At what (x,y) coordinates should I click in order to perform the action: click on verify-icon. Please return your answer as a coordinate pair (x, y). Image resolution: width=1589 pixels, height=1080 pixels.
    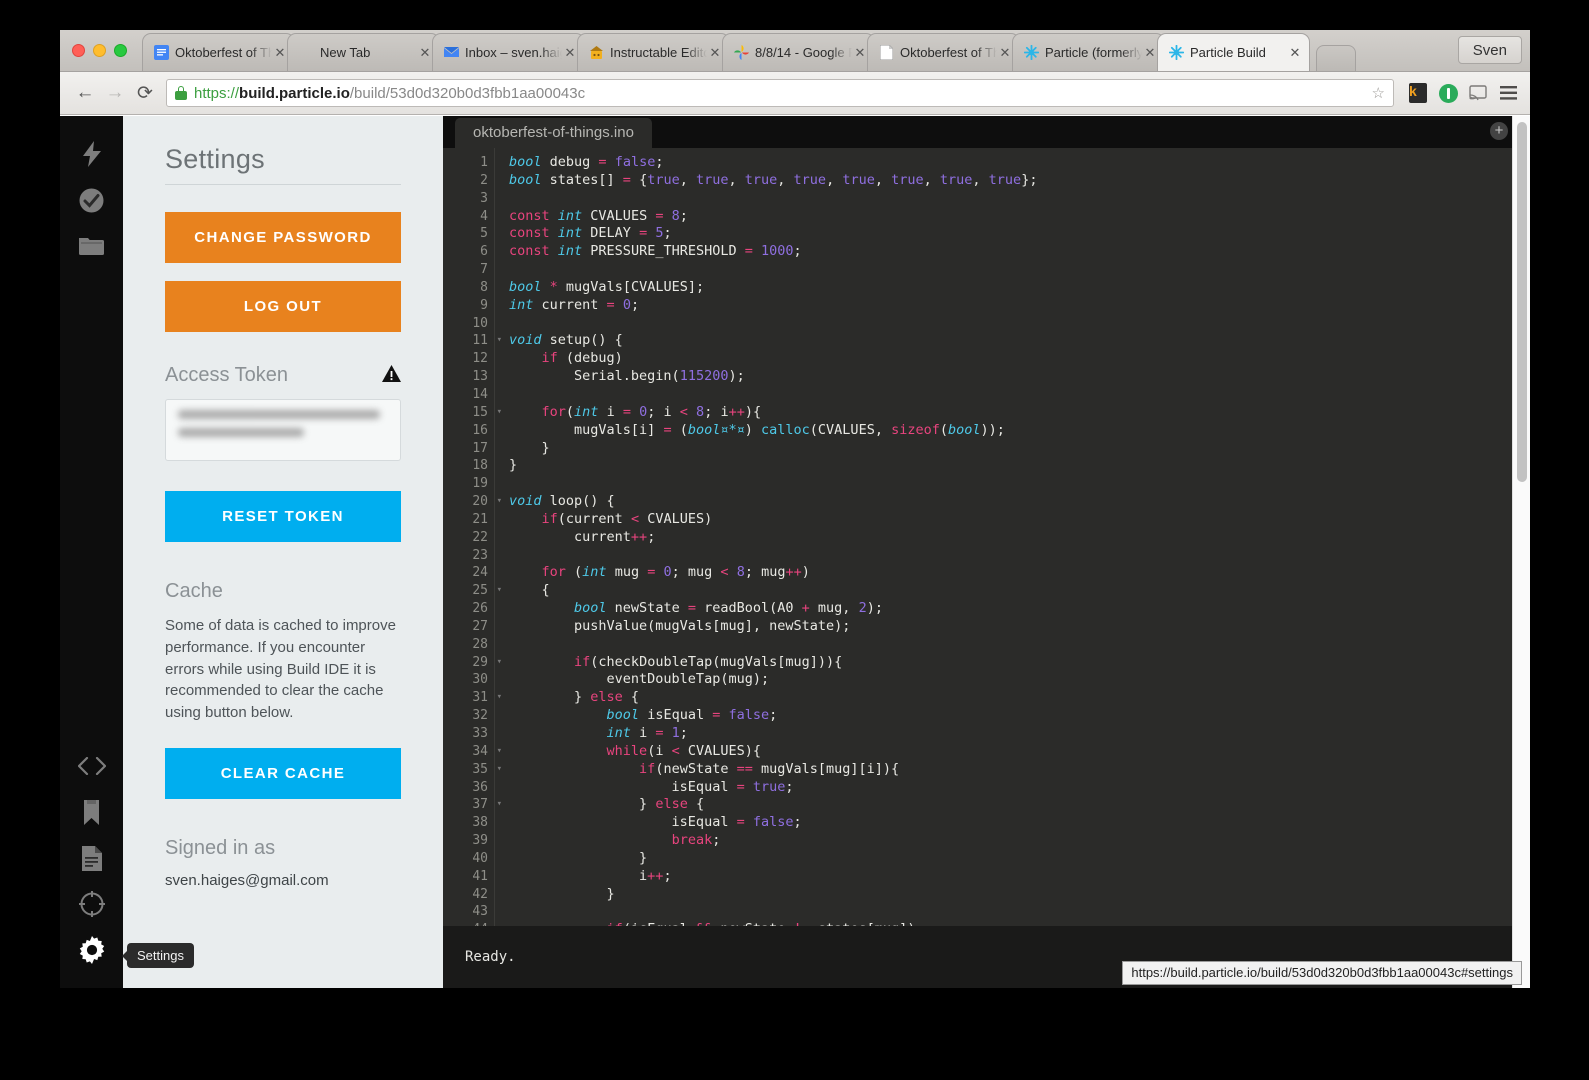
    Looking at the image, I should click on (92, 200).